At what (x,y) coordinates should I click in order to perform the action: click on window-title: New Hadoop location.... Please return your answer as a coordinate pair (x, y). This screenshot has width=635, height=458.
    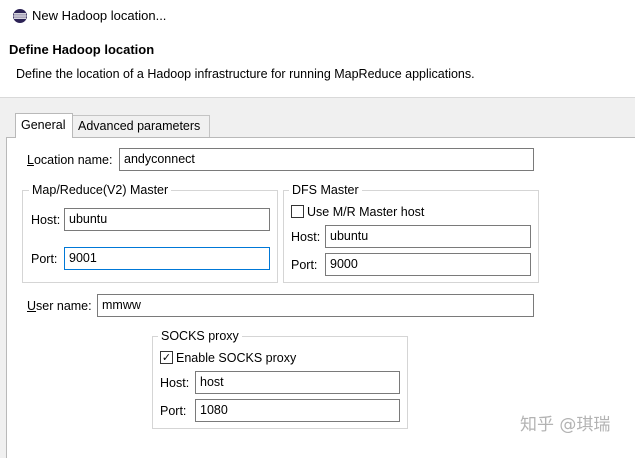
    Looking at the image, I should click on (99, 15).